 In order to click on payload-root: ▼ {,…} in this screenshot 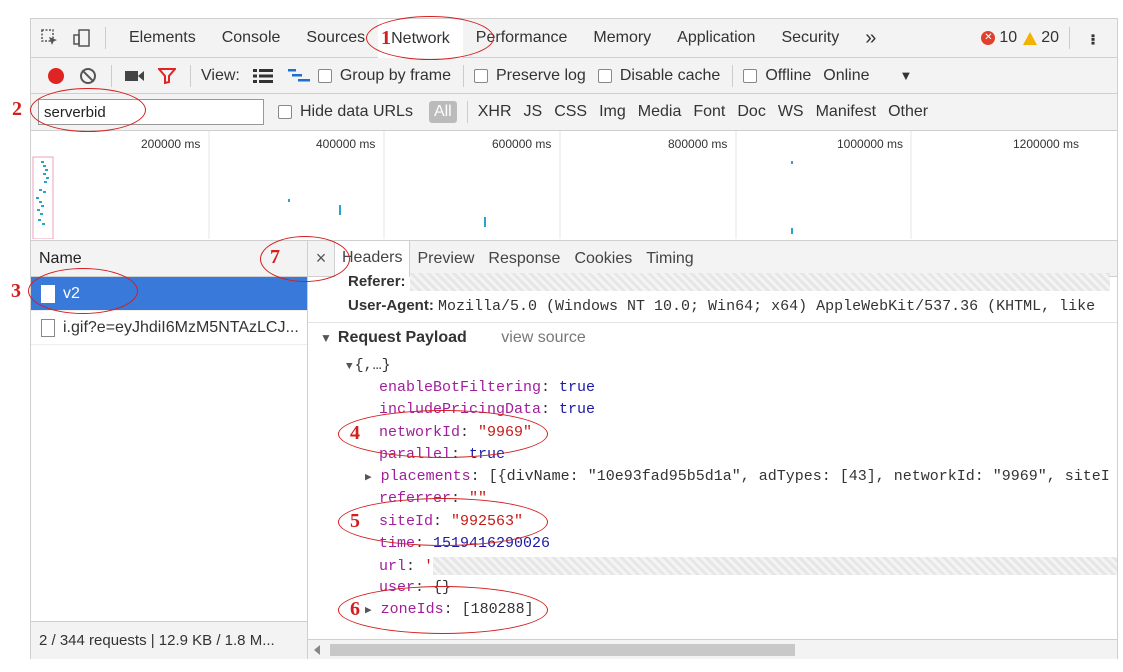, I will do `click(368, 365)`.